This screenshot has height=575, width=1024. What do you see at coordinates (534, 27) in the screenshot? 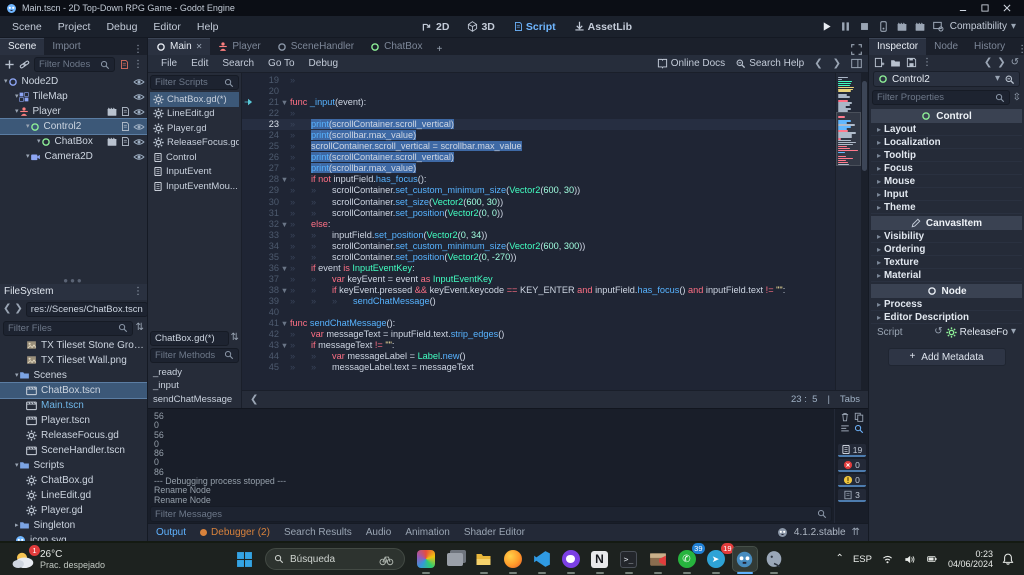
I see `workspace-script: Script` at bounding box center [534, 27].